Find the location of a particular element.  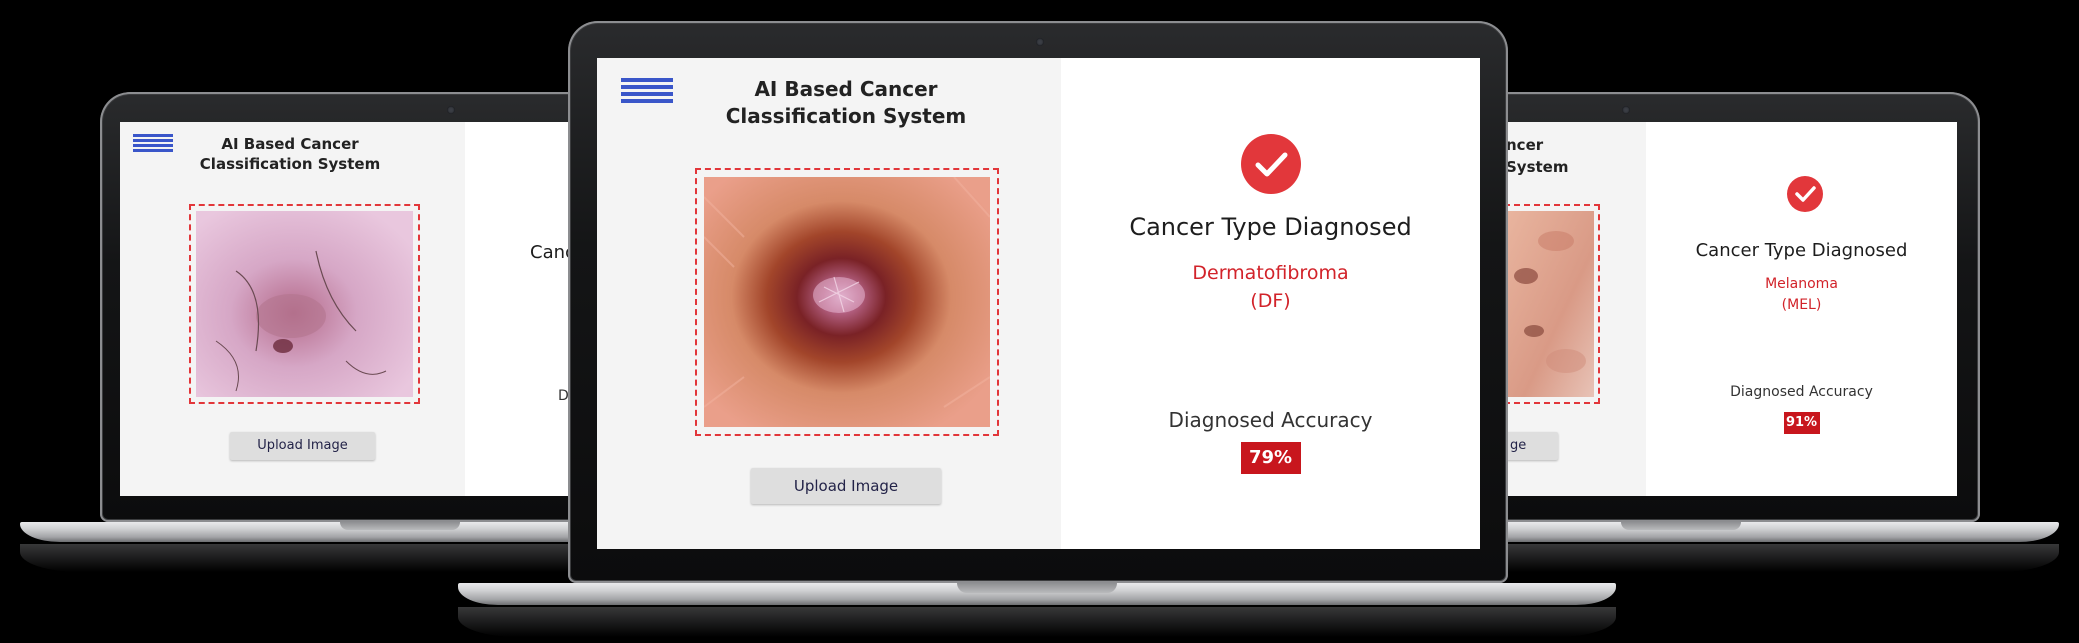

center-laptop-reflection is located at coordinates (1037, 622).